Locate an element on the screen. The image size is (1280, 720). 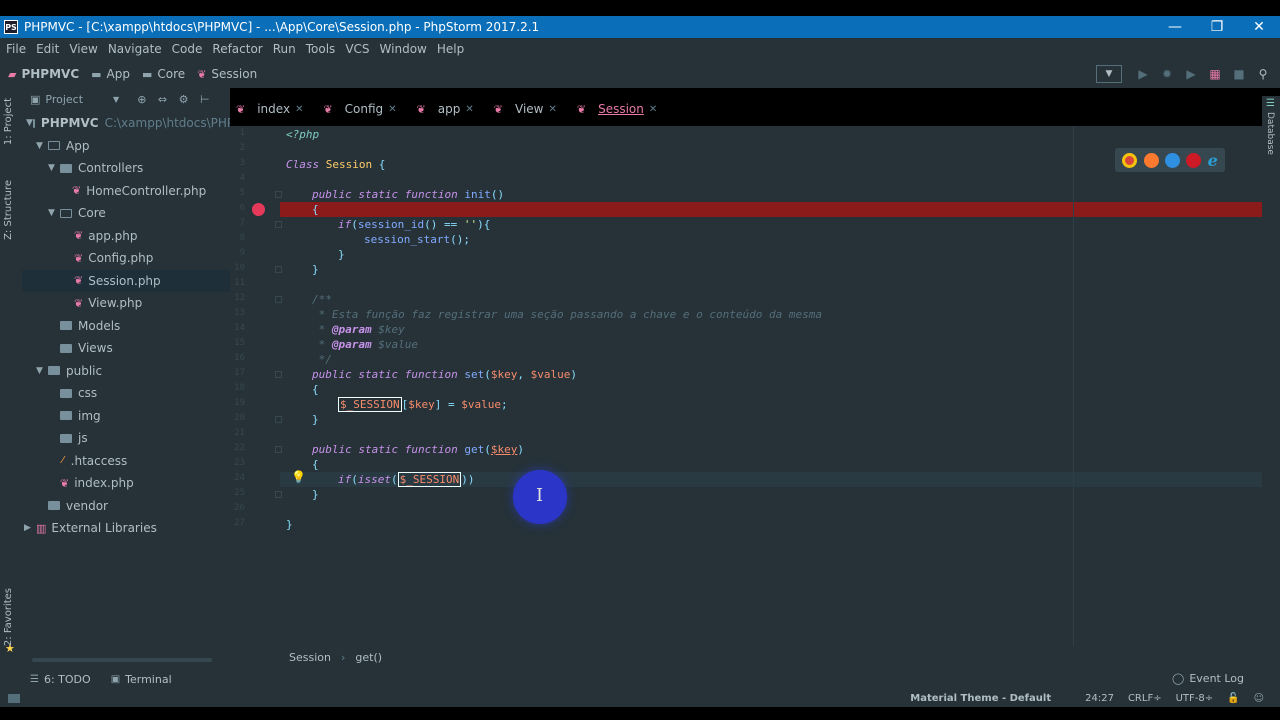
close-button: ✕ is located at coordinates (1259, 27).